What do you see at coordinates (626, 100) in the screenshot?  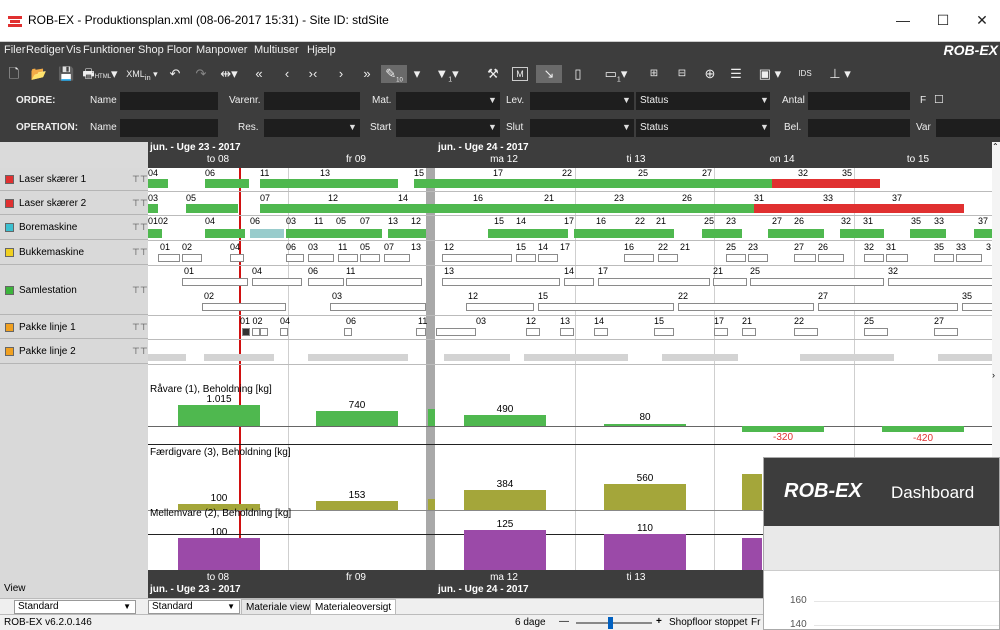 I see `order-lev-dropdown-icon: ▼` at bounding box center [626, 100].